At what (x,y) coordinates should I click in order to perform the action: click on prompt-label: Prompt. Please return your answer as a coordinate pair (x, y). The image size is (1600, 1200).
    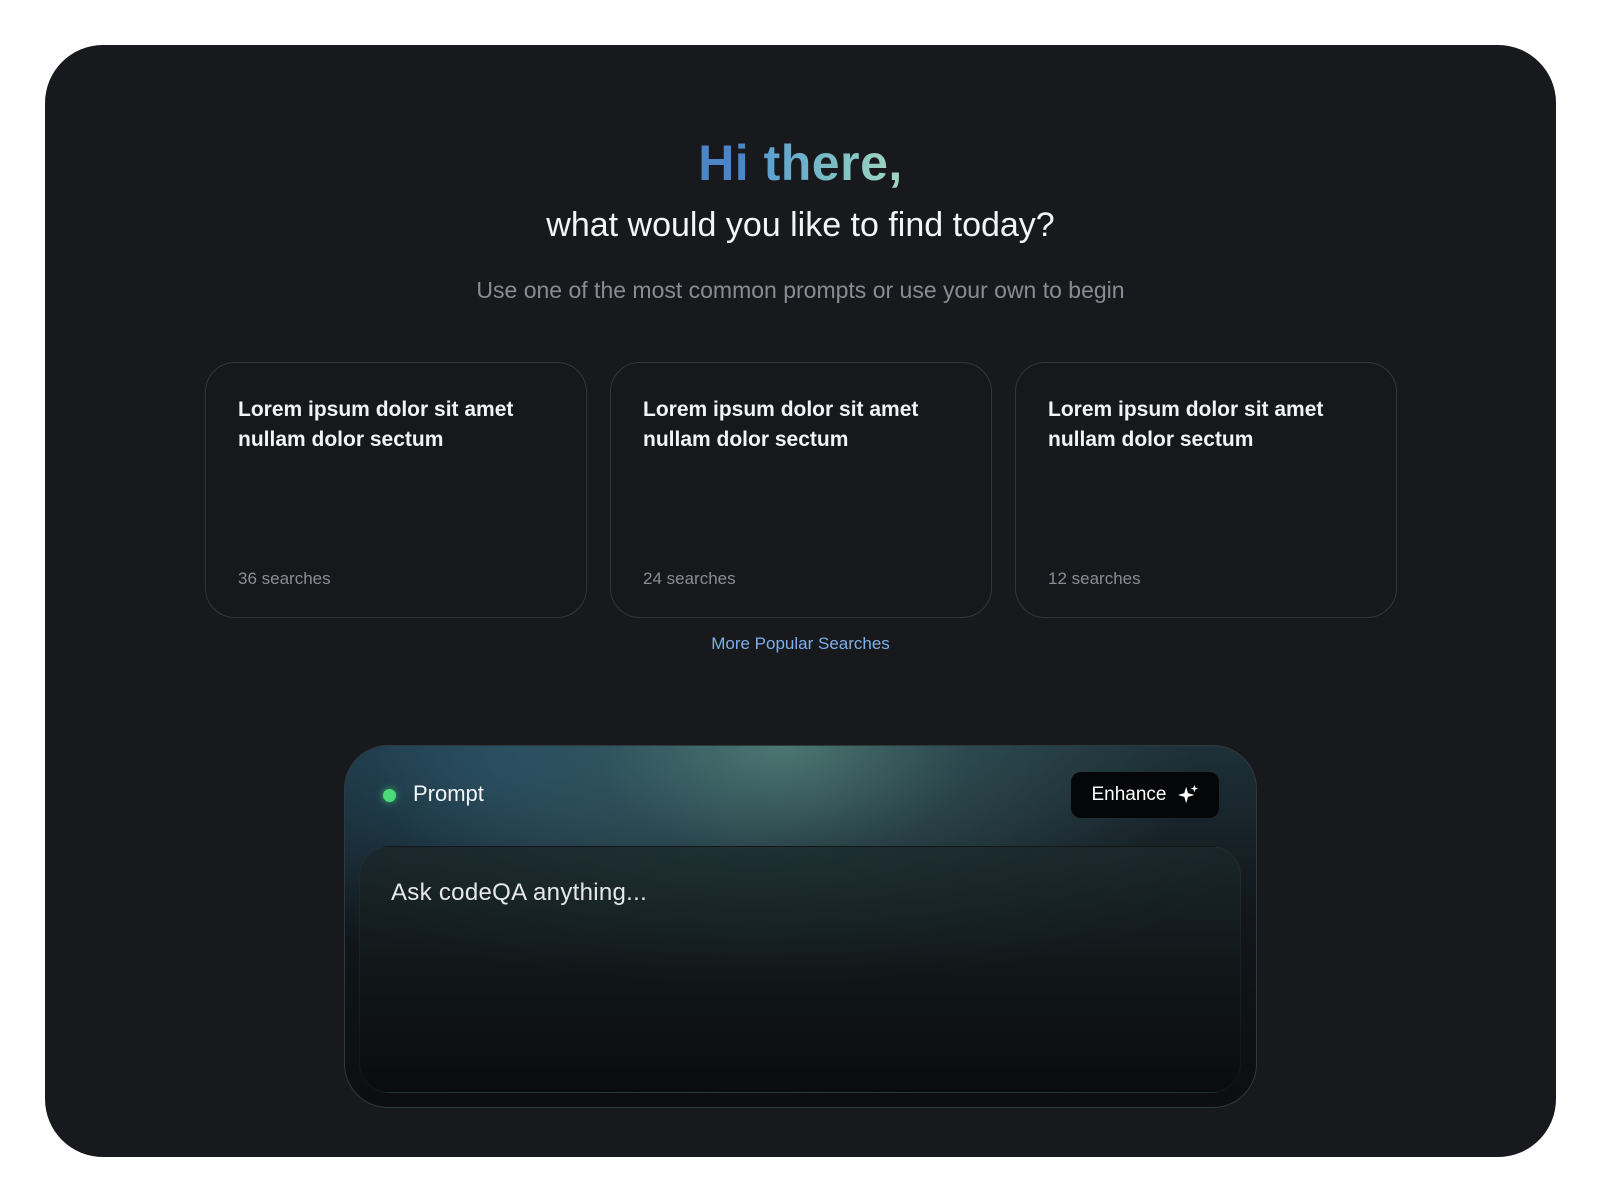
    Looking at the image, I should click on (448, 793).